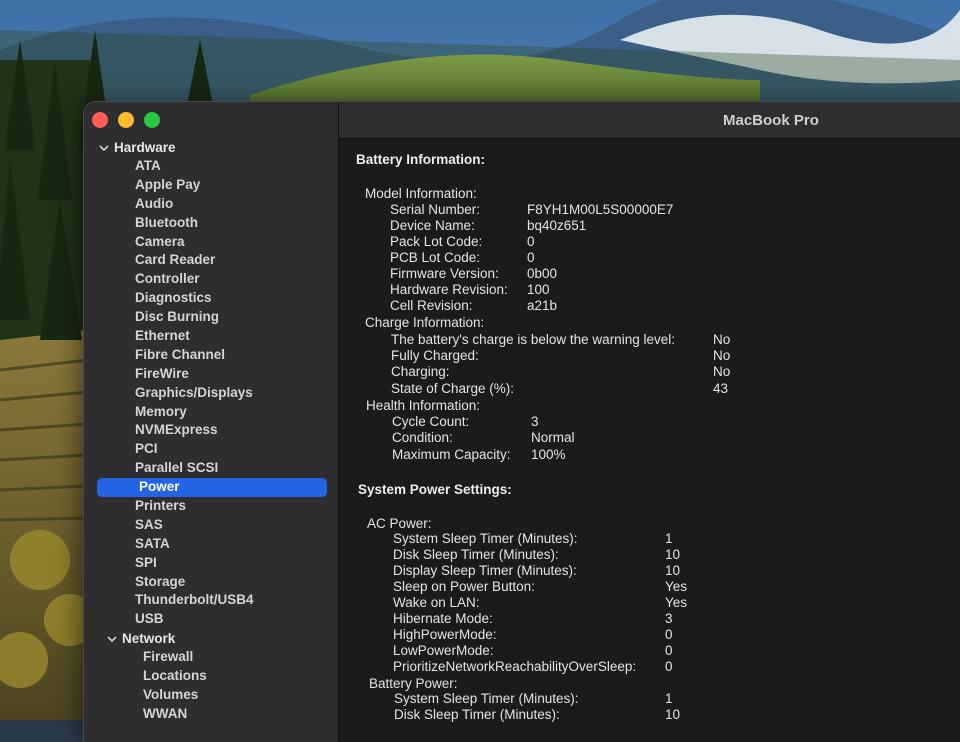 Image resolution: width=960 pixels, height=742 pixels. What do you see at coordinates (425, 322) in the screenshot?
I see `subsection-charge: Charge Information:` at bounding box center [425, 322].